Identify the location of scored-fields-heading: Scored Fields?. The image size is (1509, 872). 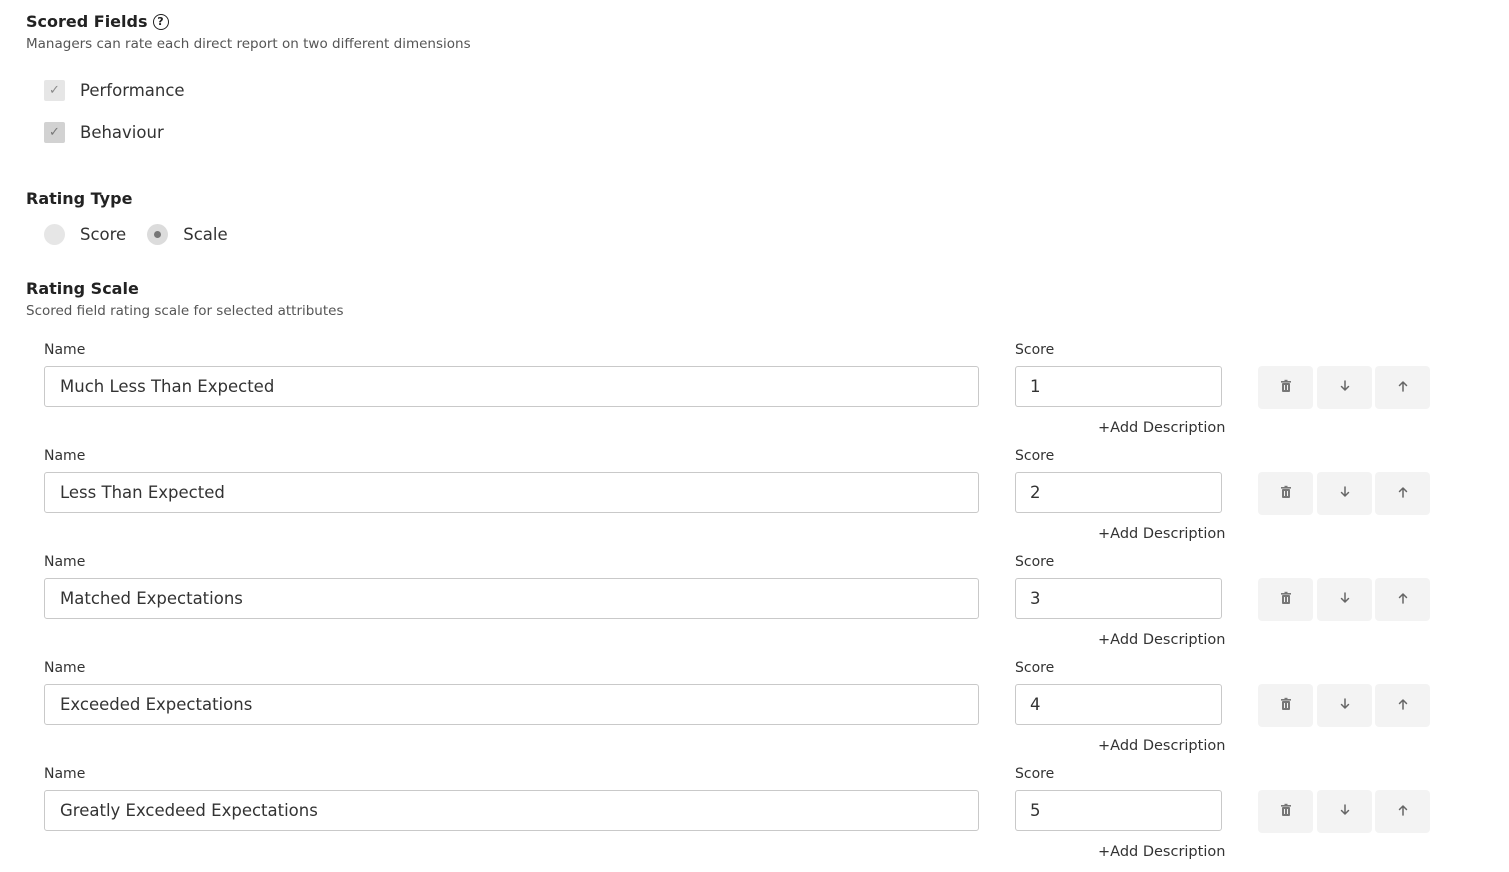
(97, 21).